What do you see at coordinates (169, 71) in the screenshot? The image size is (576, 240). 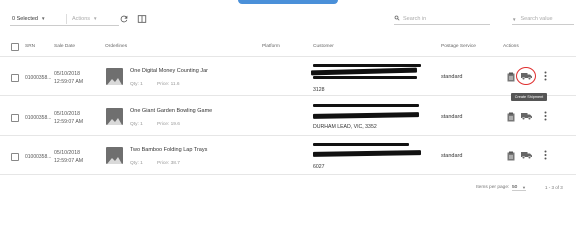 I see `product-name: One Digital Money Counting Jar` at bounding box center [169, 71].